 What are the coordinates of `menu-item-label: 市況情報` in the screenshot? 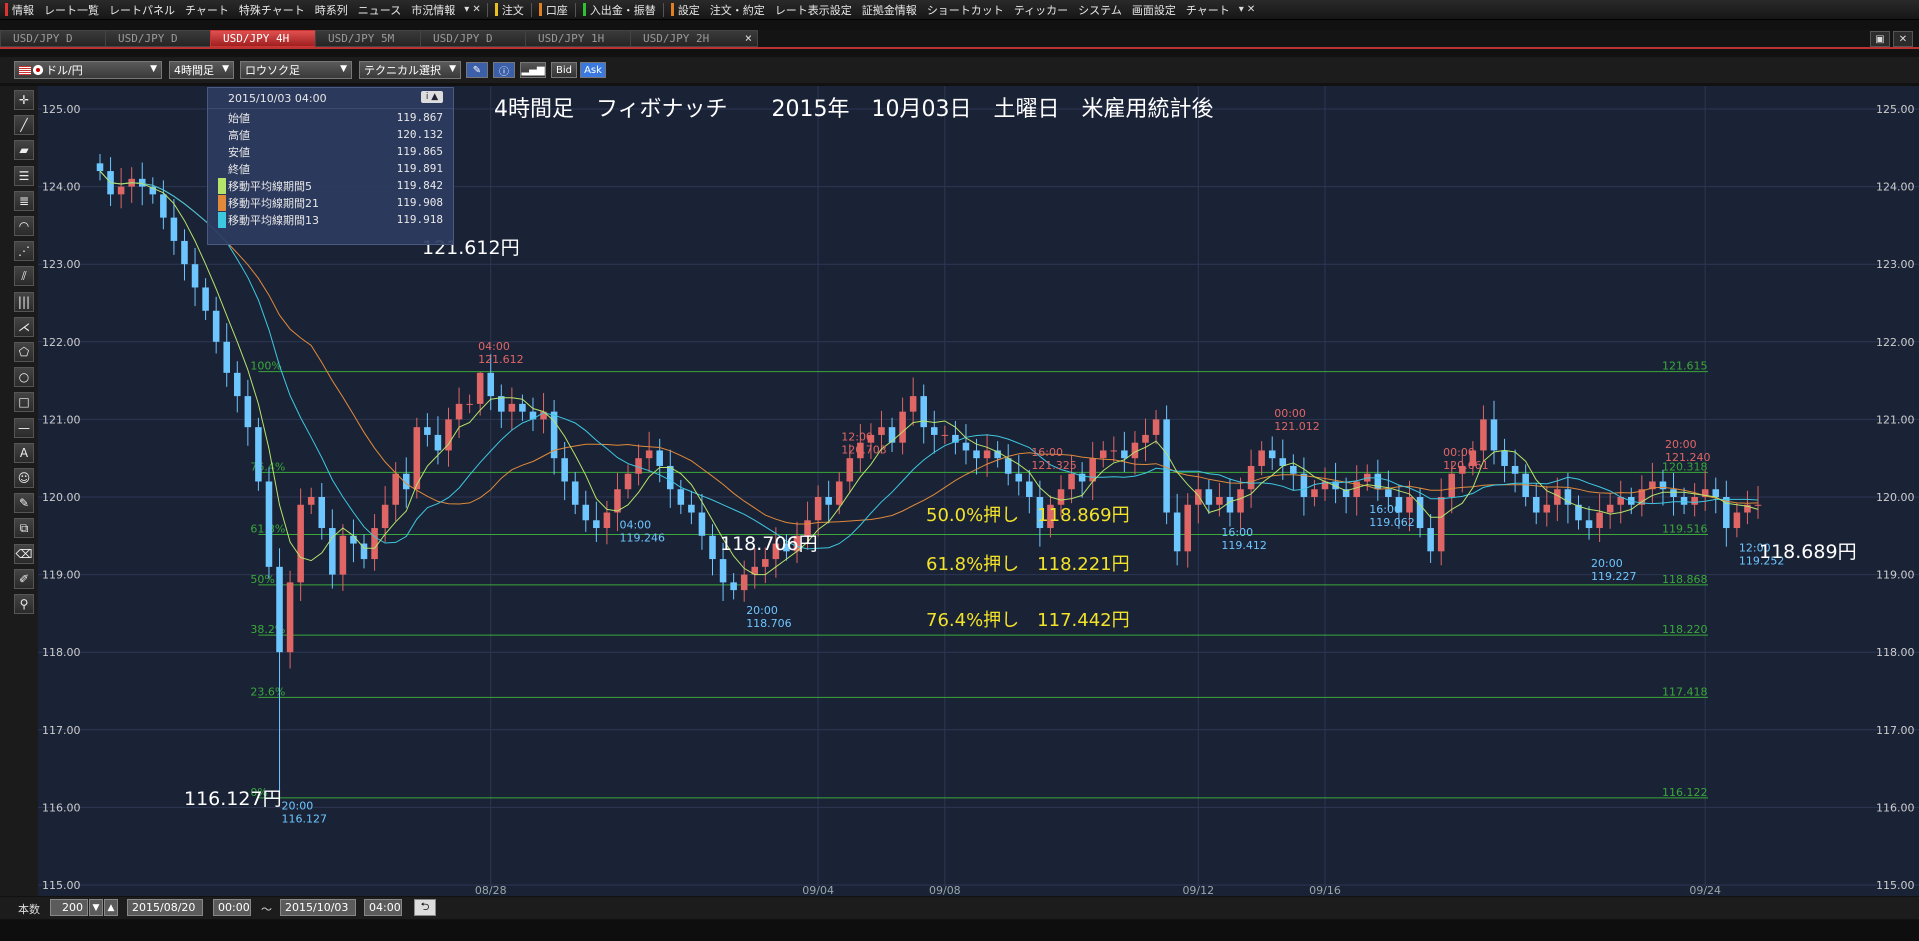 It's located at (433, 10).